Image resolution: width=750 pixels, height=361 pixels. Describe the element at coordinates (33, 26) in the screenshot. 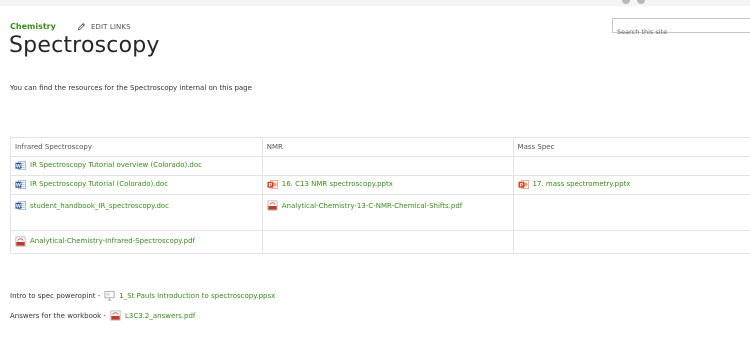

I see `site-link-chemistry: Chemistry` at that location.